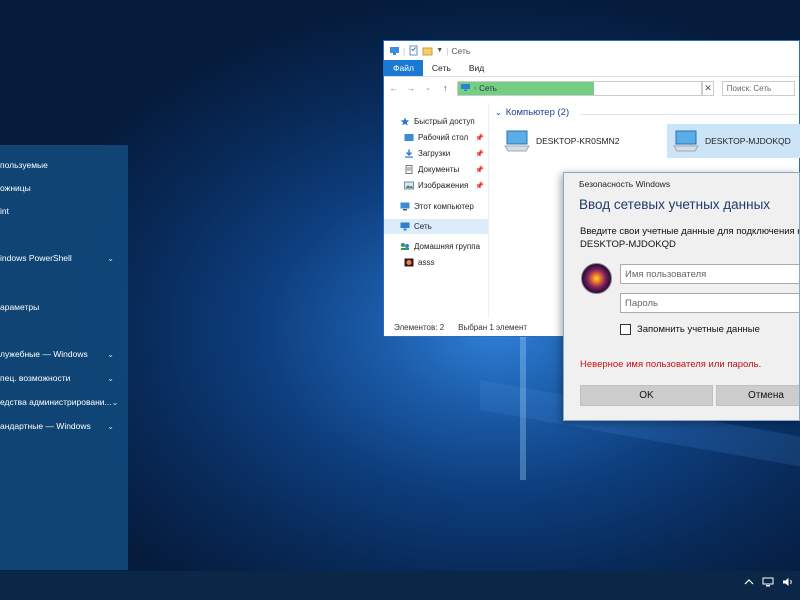 This screenshot has height=600, width=800. I want to click on system-tray, so click(769, 583).